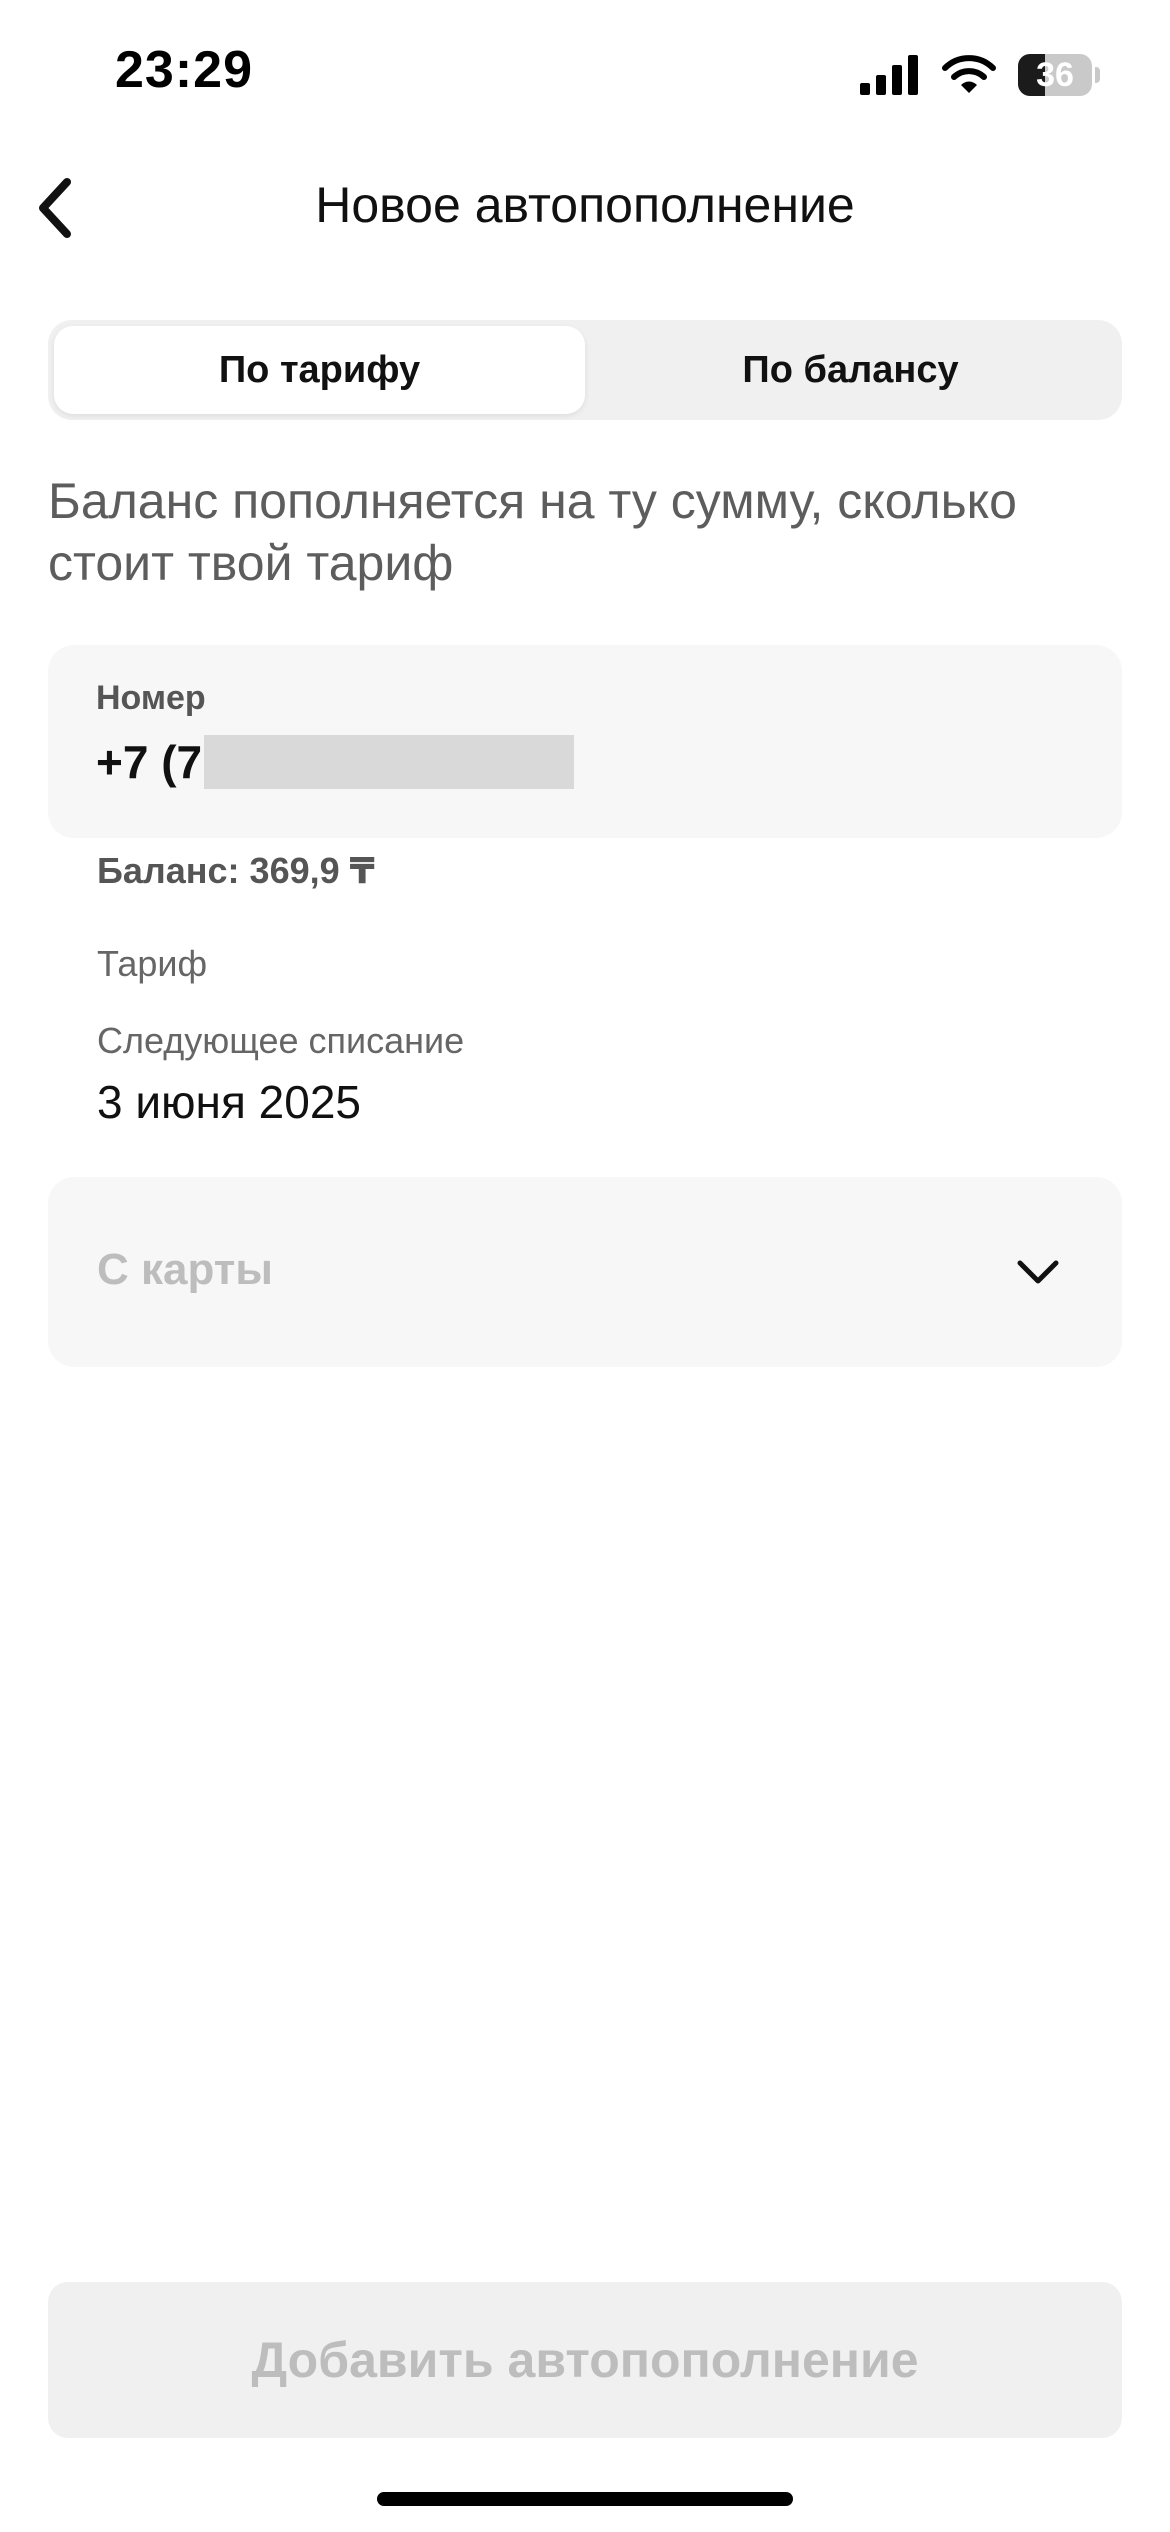 This screenshot has width=1170, height=2532. Describe the element at coordinates (889, 75) in the screenshot. I see `signal-icon` at that location.